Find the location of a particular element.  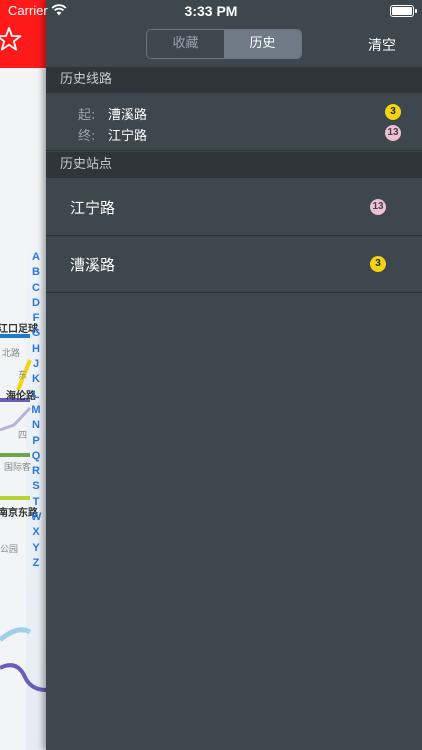

index-letter: T is located at coordinates (36, 502).